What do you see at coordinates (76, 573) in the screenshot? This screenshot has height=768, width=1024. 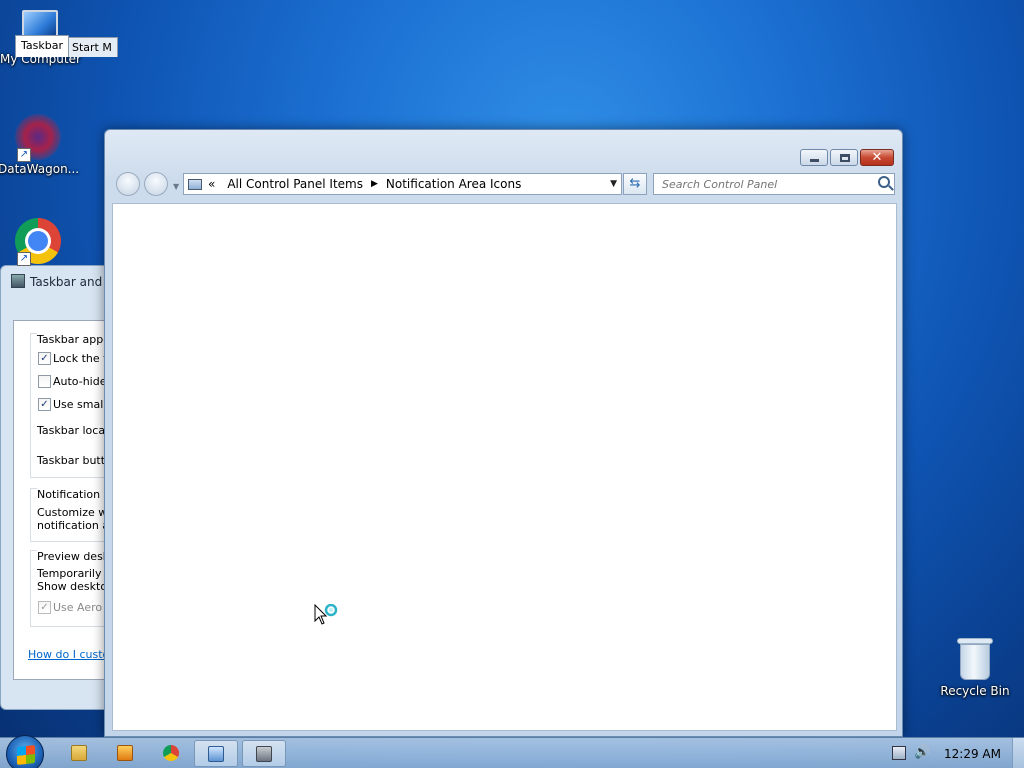 I see `preview-text: Temporarily vi` at bounding box center [76, 573].